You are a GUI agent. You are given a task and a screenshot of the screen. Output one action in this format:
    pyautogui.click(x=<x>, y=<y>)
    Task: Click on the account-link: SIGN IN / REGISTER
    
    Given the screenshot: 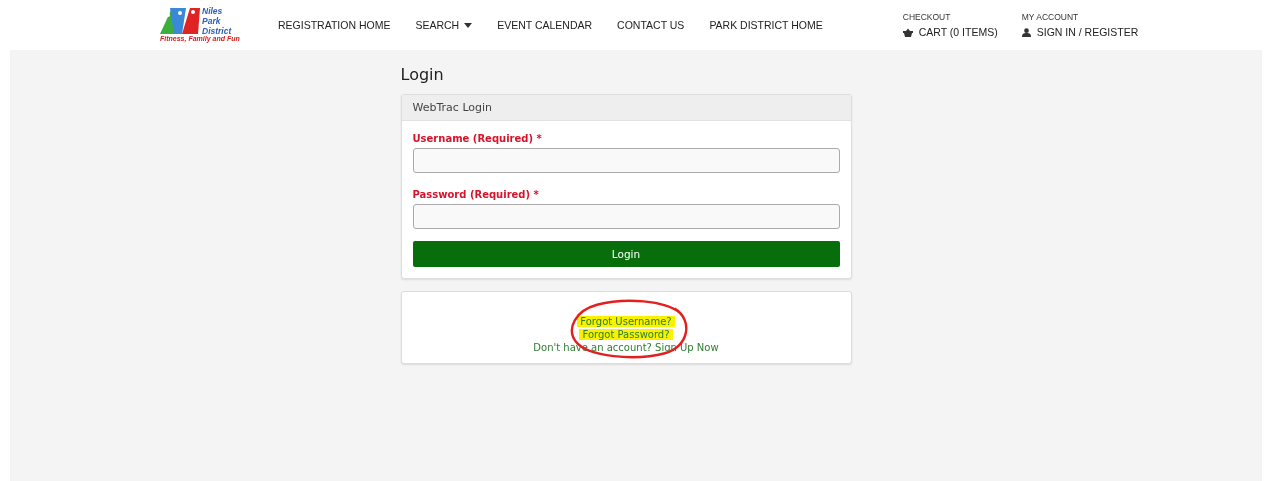 What is the action you would take?
    pyautogui.click(x=1080, y=32)
    